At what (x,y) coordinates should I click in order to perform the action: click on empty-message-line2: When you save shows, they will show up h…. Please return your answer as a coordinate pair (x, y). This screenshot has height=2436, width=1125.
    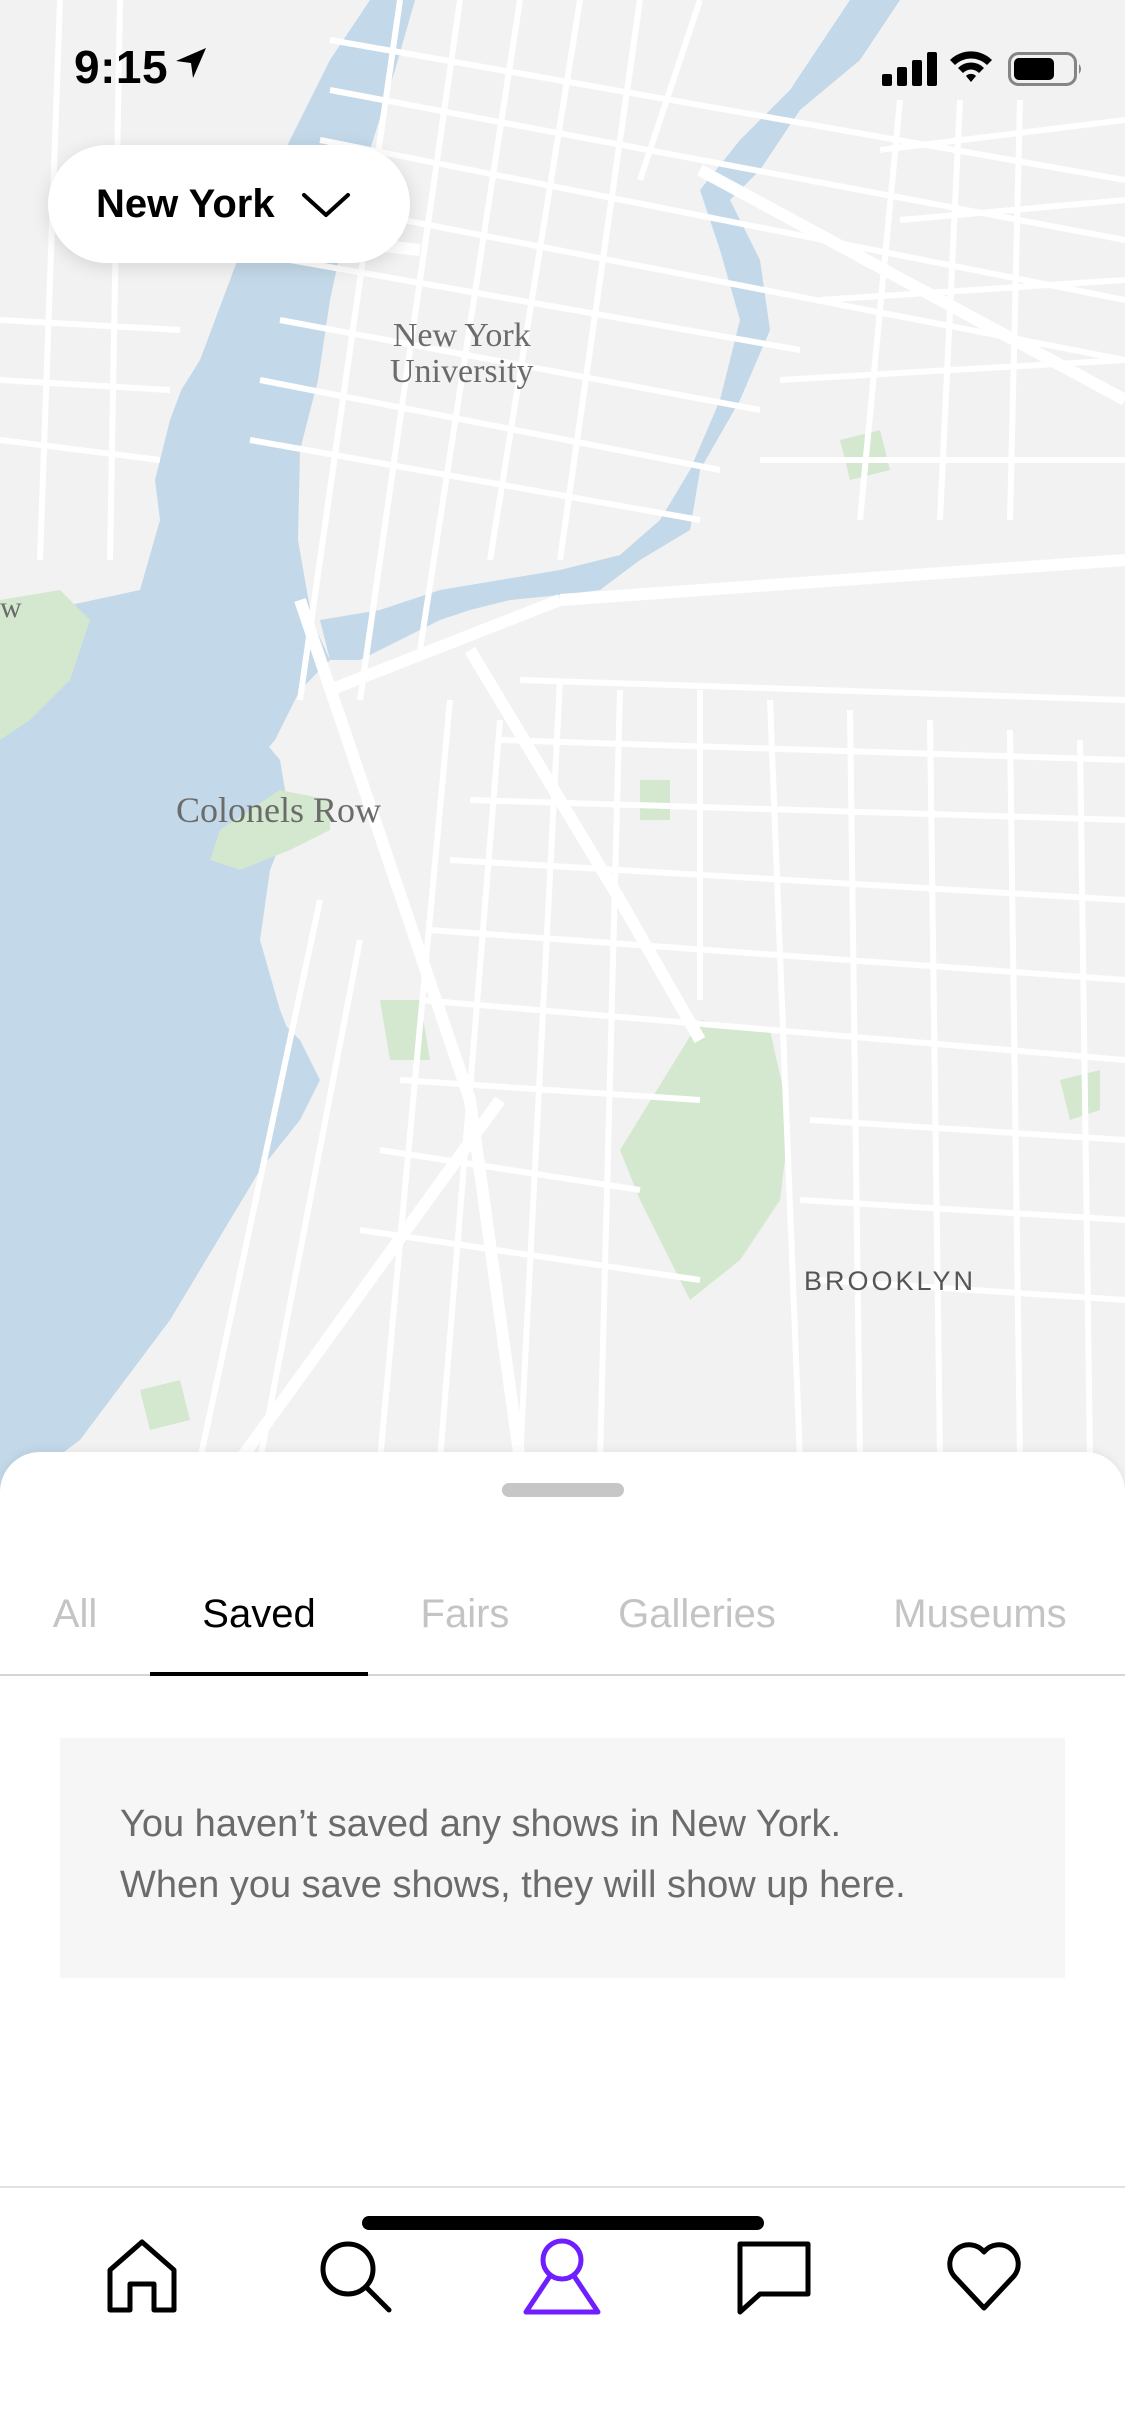
    Looking at the image, I should click on (513, 1885).